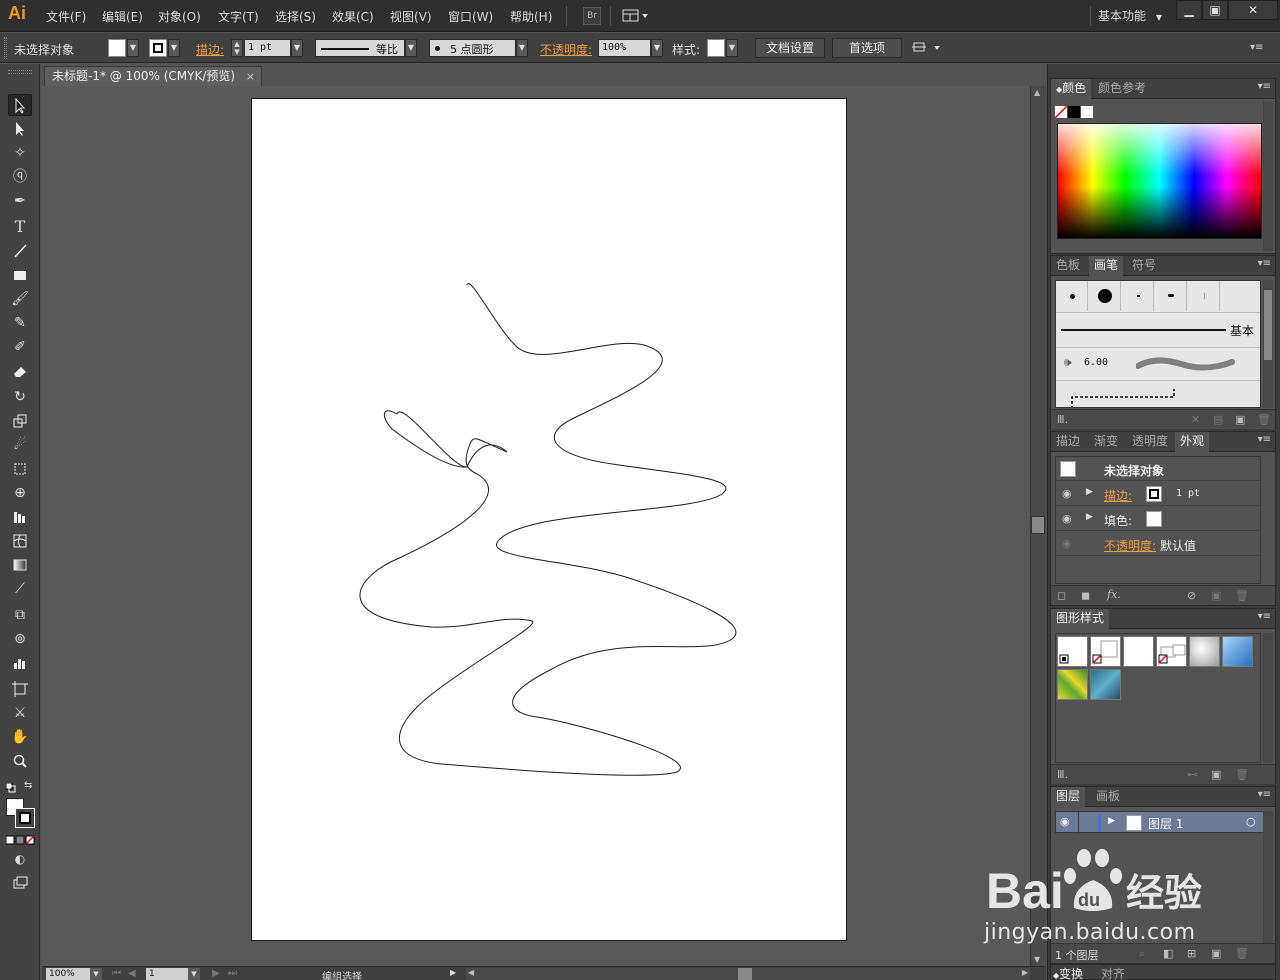 Image resolution: width=1280 pixels, height=980 pixels. I want to click on style-blue-bevel, so click(1237, 651).